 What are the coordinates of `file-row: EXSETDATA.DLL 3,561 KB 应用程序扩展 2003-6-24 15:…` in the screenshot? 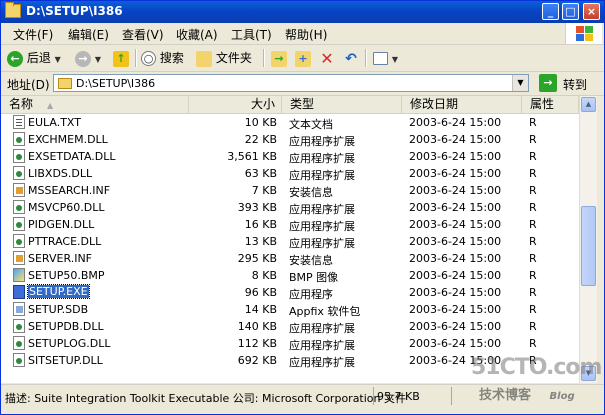 It's located at (290, 156).